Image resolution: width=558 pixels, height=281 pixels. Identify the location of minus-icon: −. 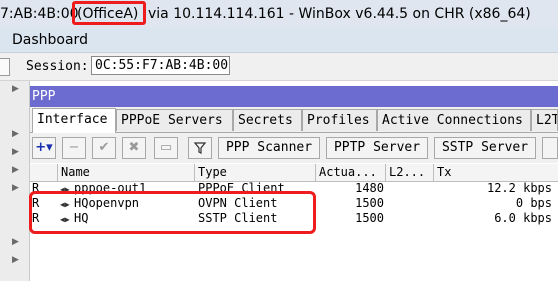
(74, 147).